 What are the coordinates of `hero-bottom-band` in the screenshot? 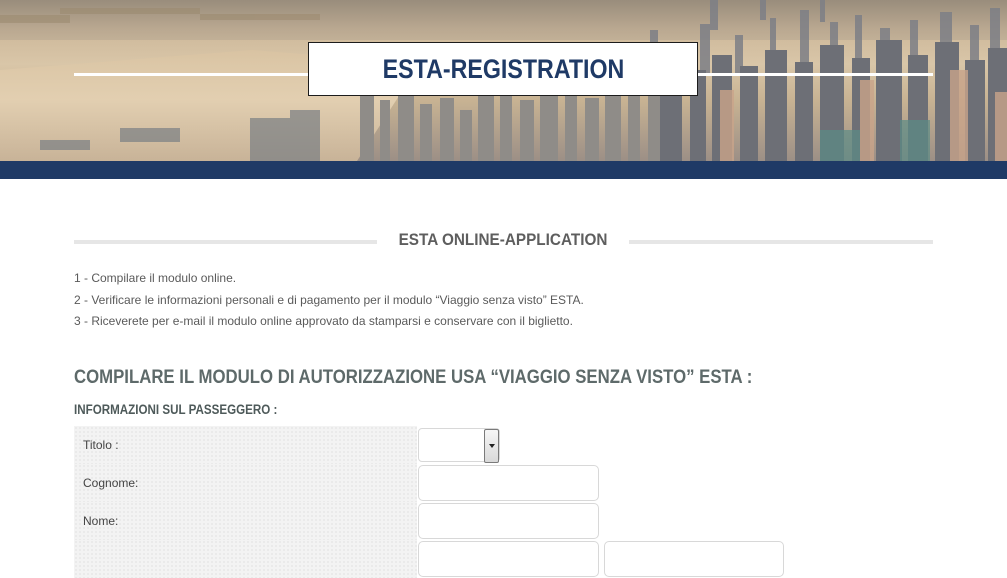 It's located at (503, 170).